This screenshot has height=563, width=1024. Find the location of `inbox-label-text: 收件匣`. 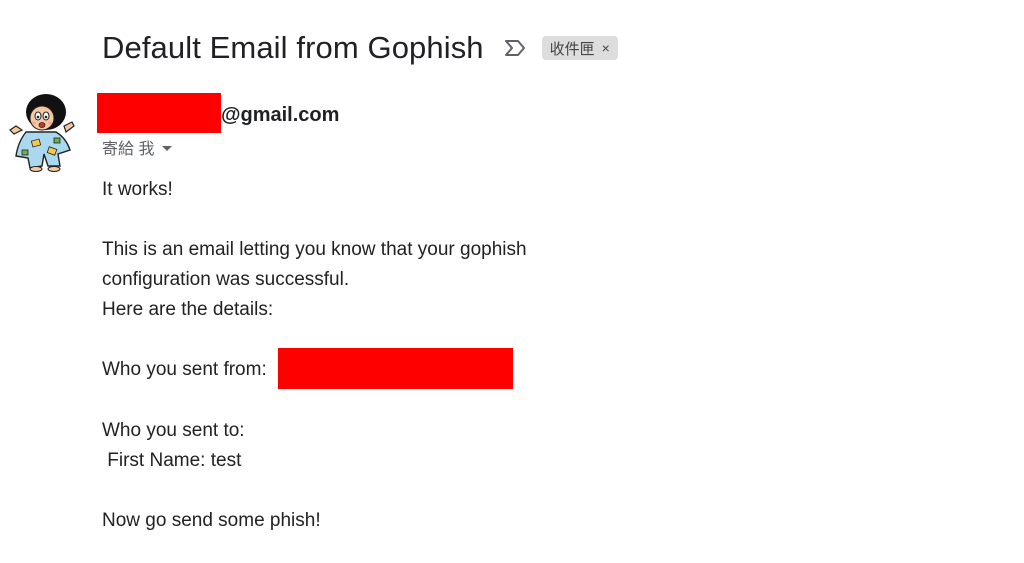

inbox-label-text: 收件匣 is located at coordinates (572, 49).